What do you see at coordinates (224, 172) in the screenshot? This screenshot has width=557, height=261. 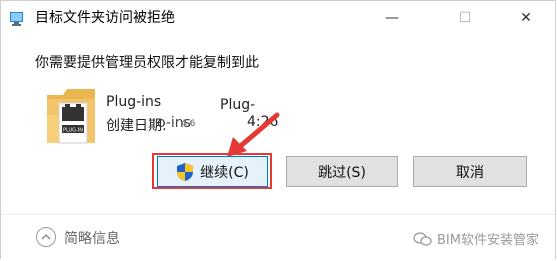 I see `continue-button-label: 继续(C)` at bounding box center [224, 172].